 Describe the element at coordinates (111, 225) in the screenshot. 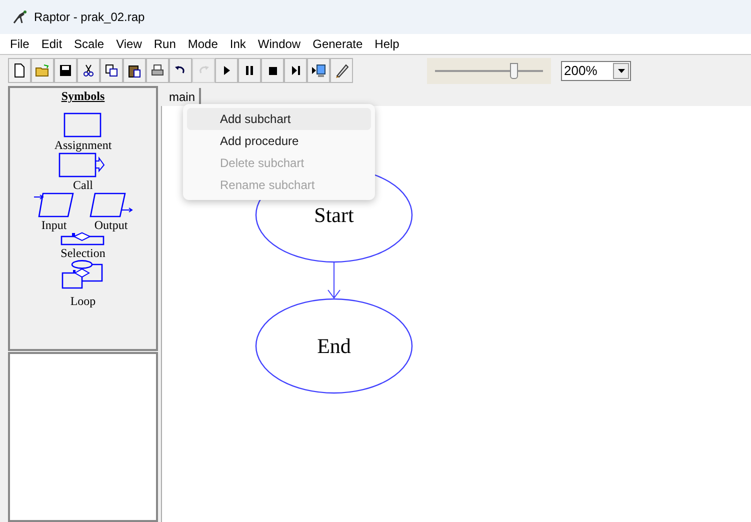

I see `symbol-label: Output` at that location.